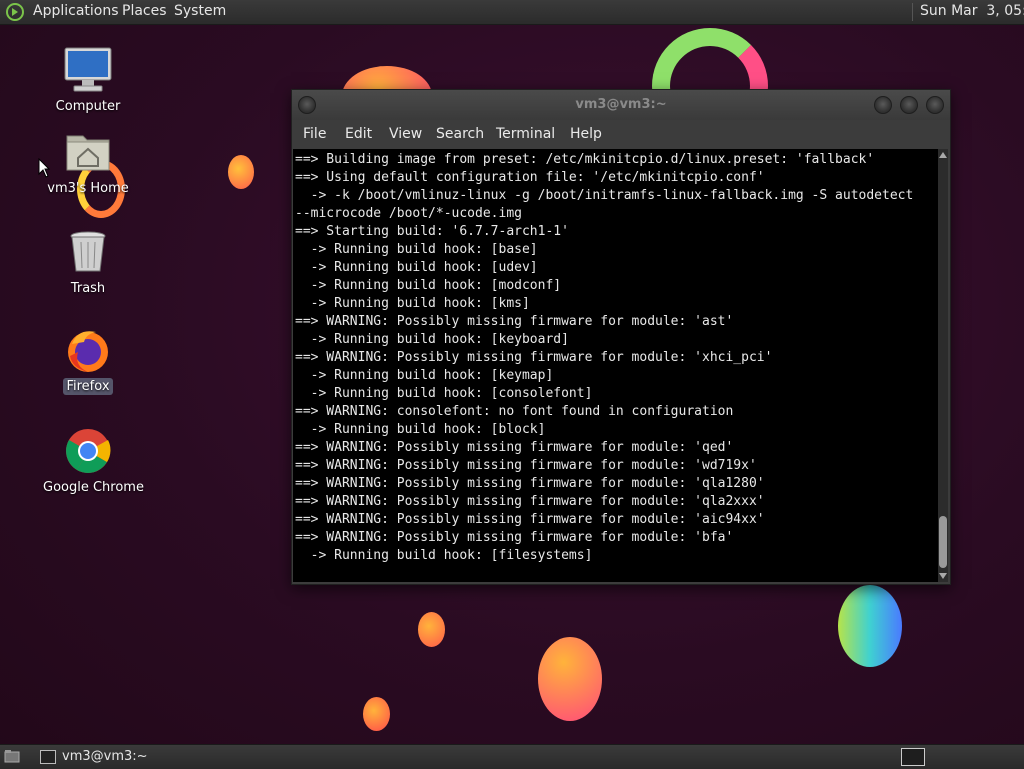 This screenshot has height=769, width=1024. What do you see at coordinates (88, 152) in the screenshot?
I see `home-folder-icon` at bounding box center [88, 152].